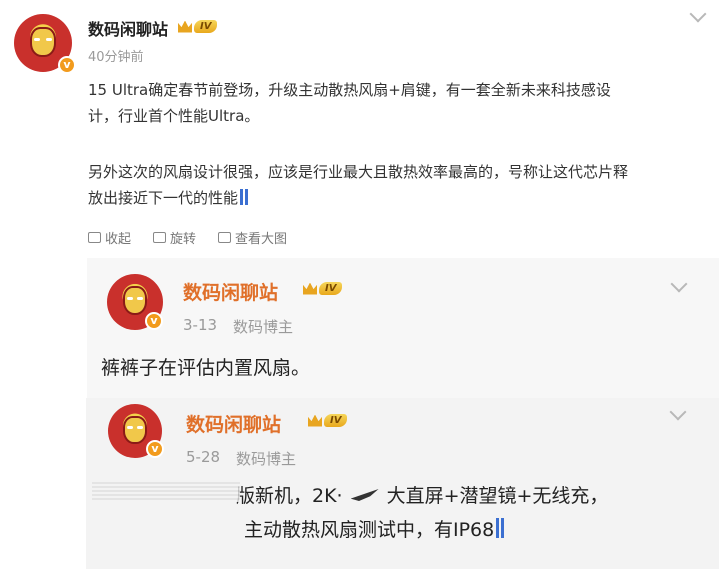 The image size is (719, 569). Describe the element at coordinates (252, 237) in the screenshot. I see `view-large-button: 查看大图` at that location.